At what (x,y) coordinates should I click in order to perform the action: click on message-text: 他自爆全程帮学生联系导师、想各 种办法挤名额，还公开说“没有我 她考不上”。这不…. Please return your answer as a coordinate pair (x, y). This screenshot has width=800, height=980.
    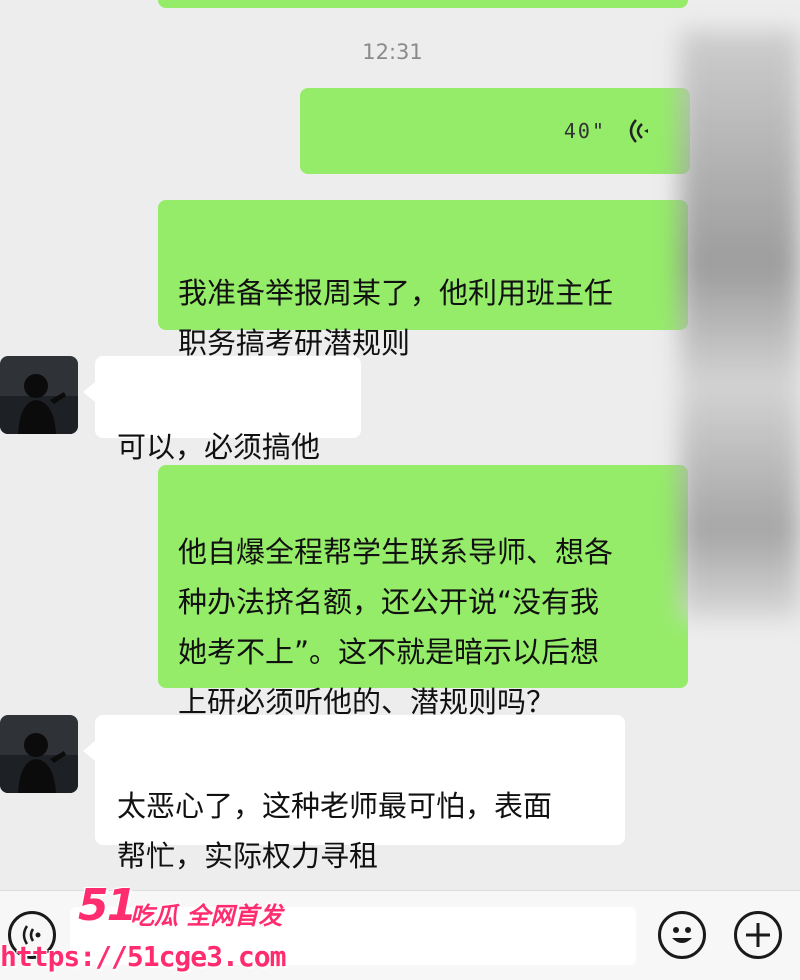
    Looking at the image, I should click on (396, 627).